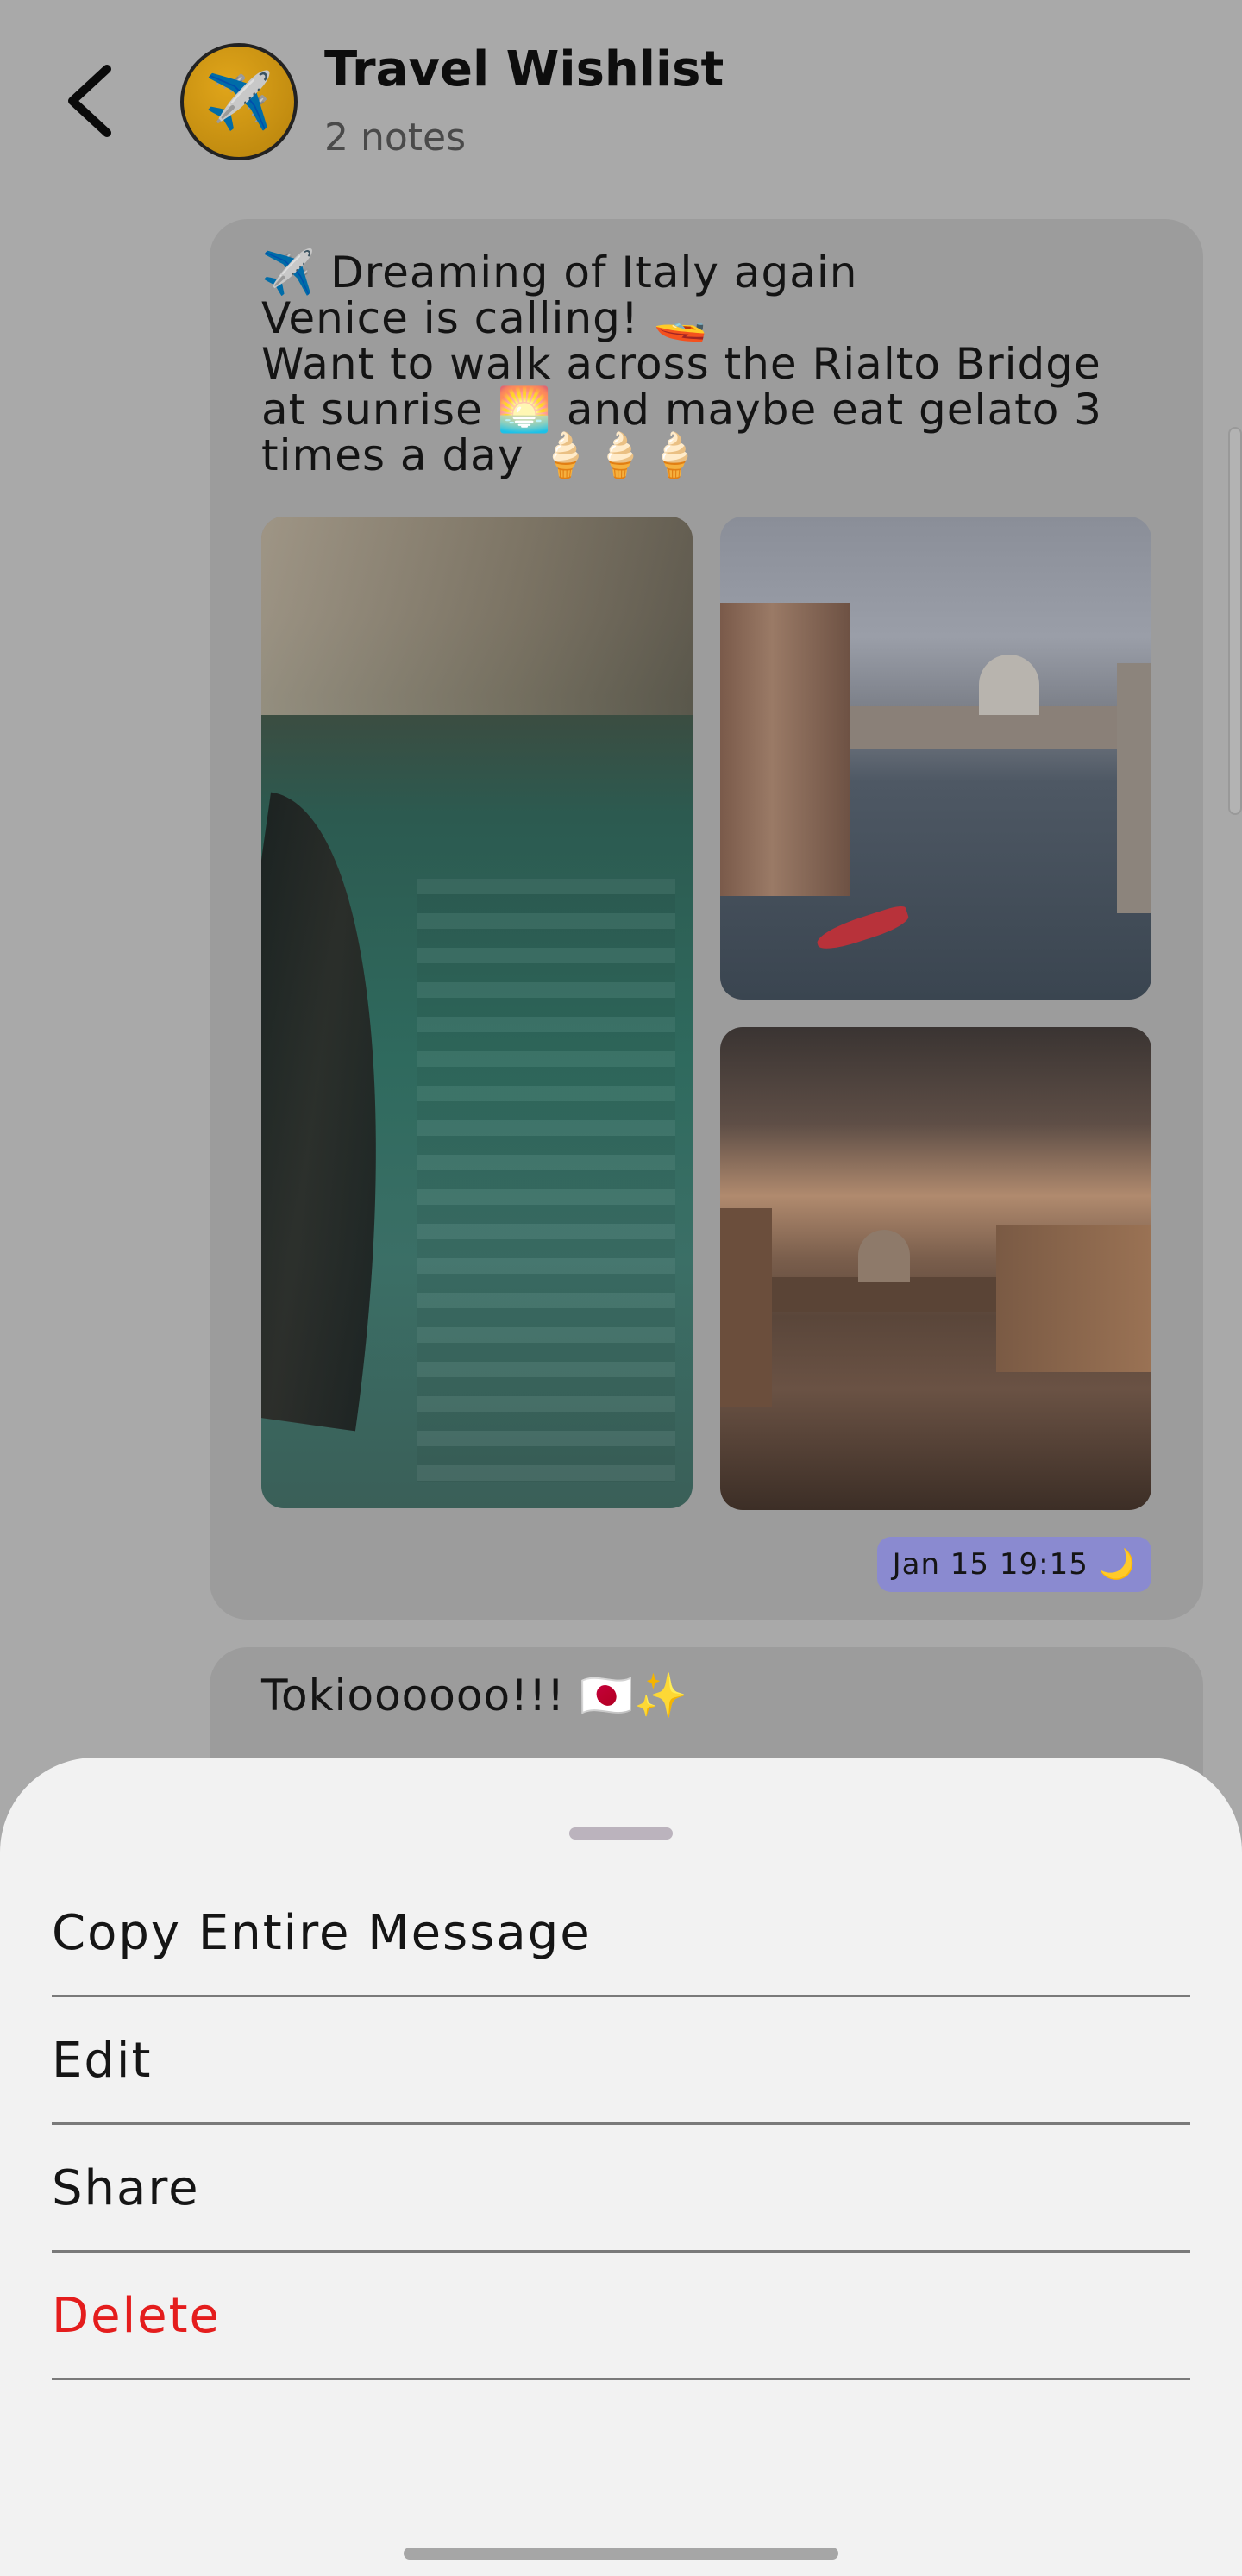 This screenshot has width=1242, height=2576. Describe the element at coordinates (621, 1933) in the screenshot. I see `copy-message-button: Copy Entire Message` at that location.